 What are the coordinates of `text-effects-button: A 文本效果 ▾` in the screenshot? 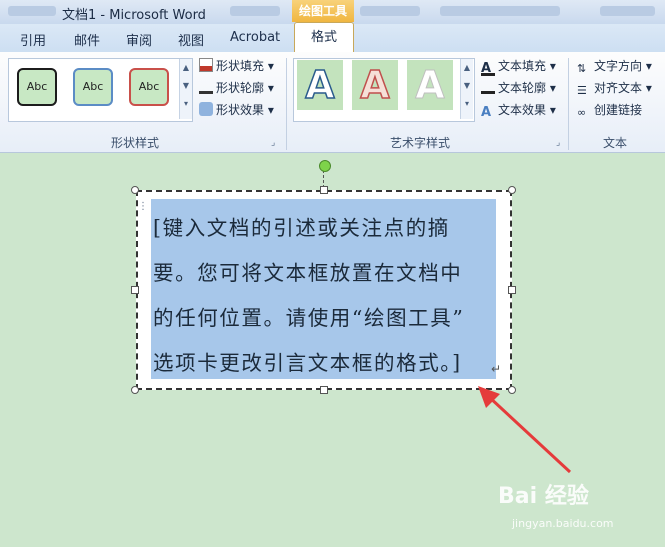 It's located at (518, 110).